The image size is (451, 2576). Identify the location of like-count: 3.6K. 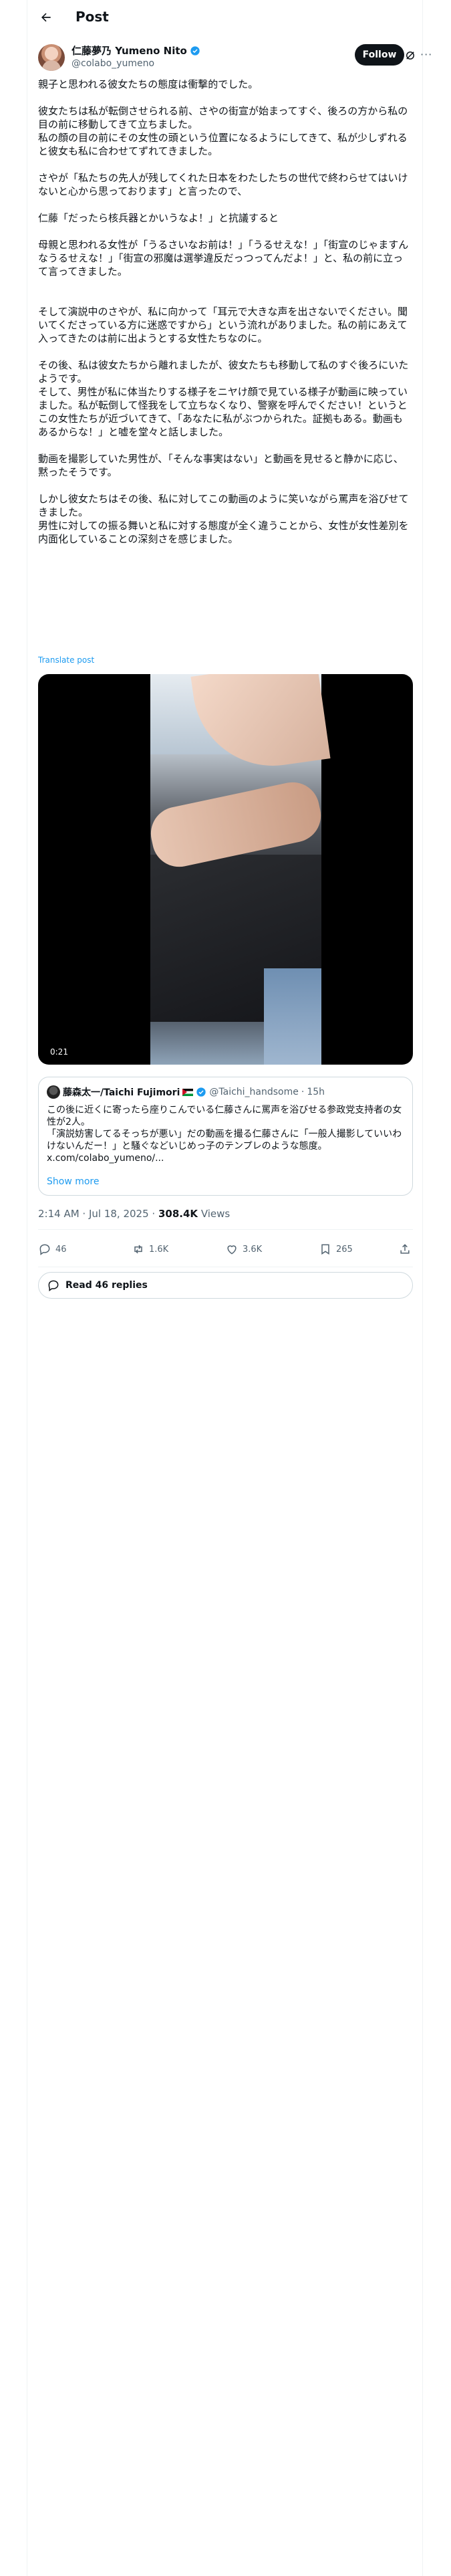
(253, 1249).